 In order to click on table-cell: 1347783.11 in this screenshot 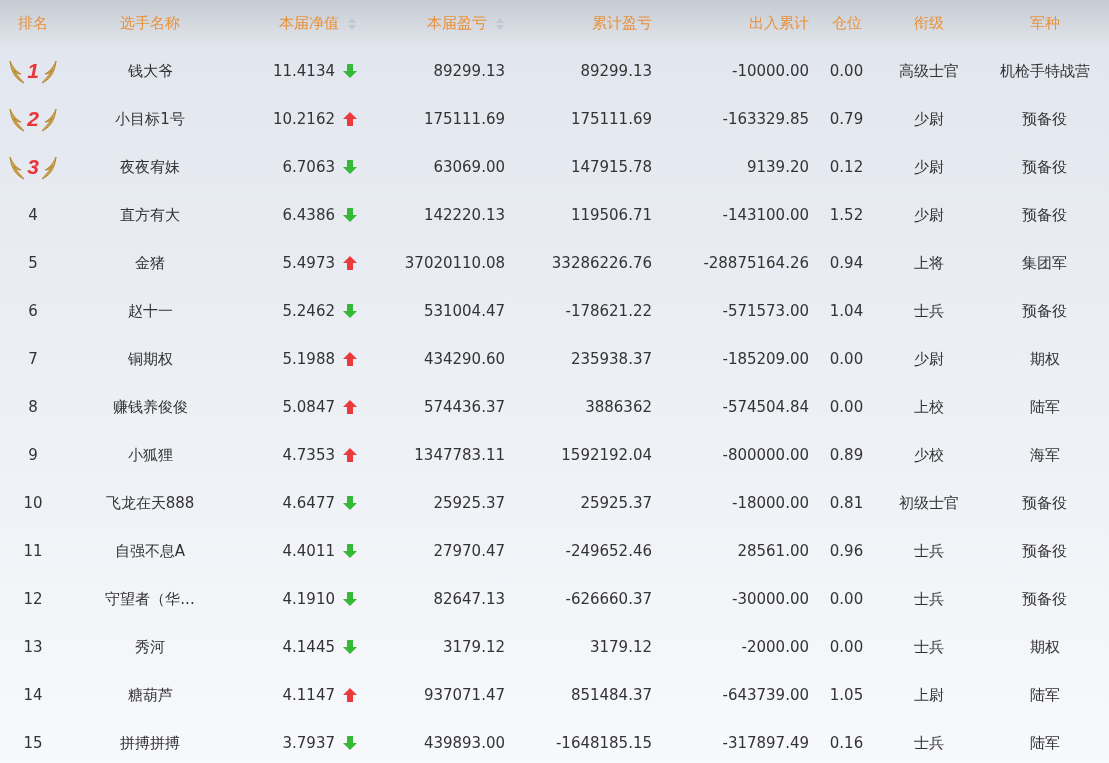, I will do `click(459, 455)`.